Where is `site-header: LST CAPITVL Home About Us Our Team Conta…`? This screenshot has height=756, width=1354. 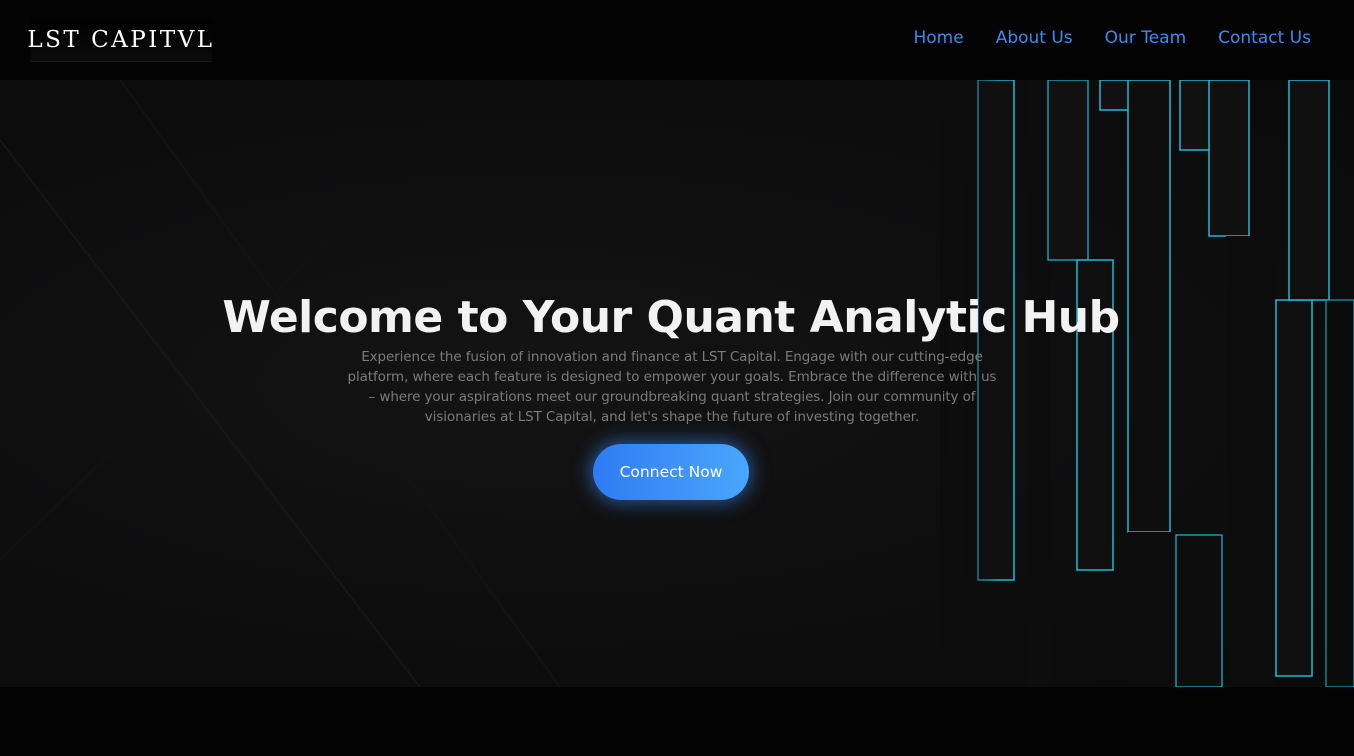
site-header: LST CAPITVL Home About Us Our Team Conta… is located at coordinates (677, 40).